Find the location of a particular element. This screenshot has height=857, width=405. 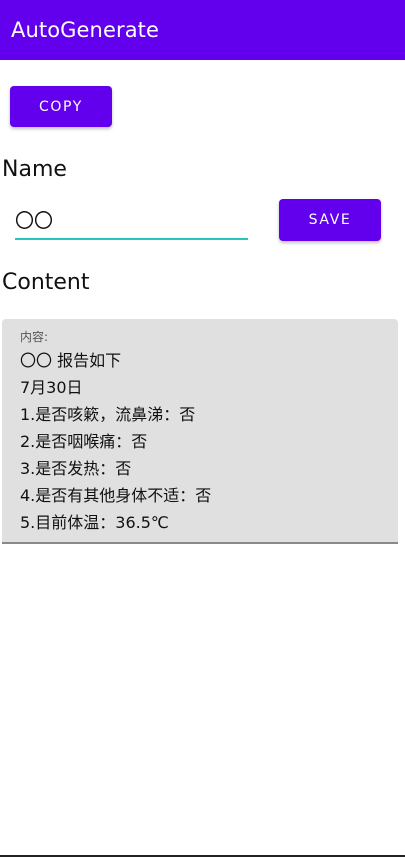

name-label: Name is located at coordinates (34, 169).